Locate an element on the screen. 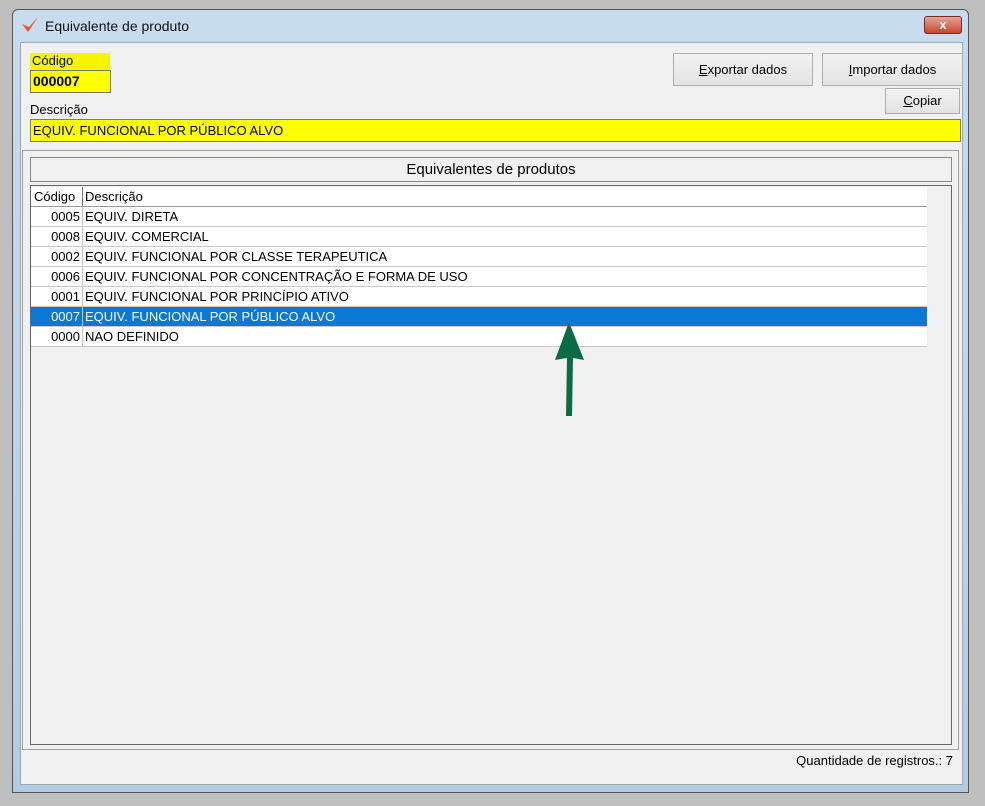 Image resolution: width=985 pixels, height=806 pixels. cell-descricao: EQUIV. FUNCIONAL POR CLASSE TERAPEUTICA is located at coordinates (236, 256).